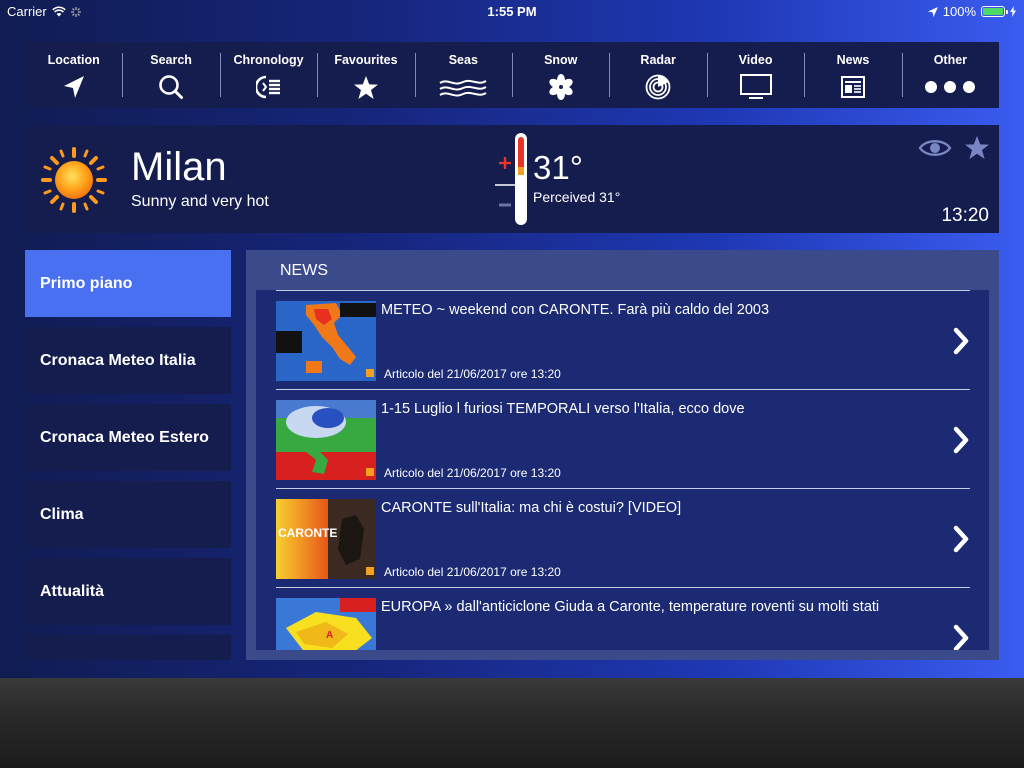 This screenshot has height=768, width=1024. What do you see at coordinates (577, 197) in the screenshot?
I see `perceived-temperature: Perceived 31°` at bounding box center [577, 197].